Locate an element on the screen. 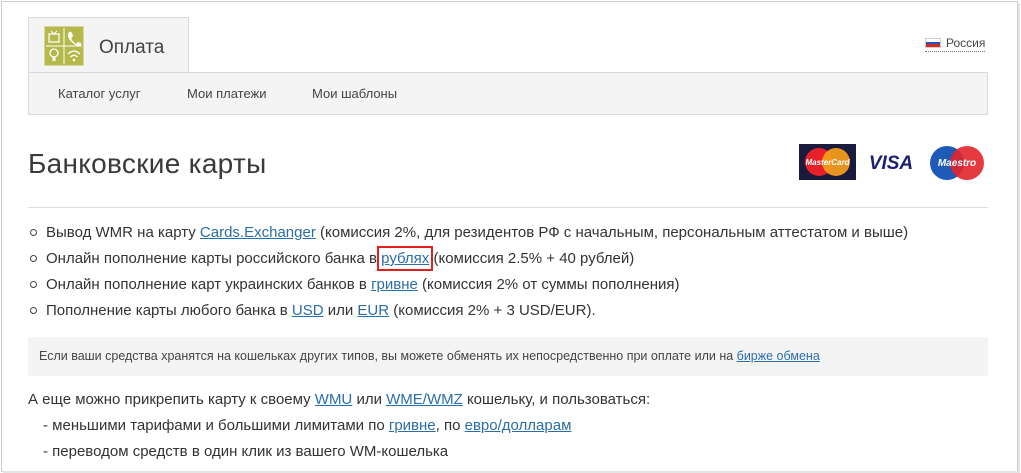  tab-title: Оплата is located at coordinates (132, 47).